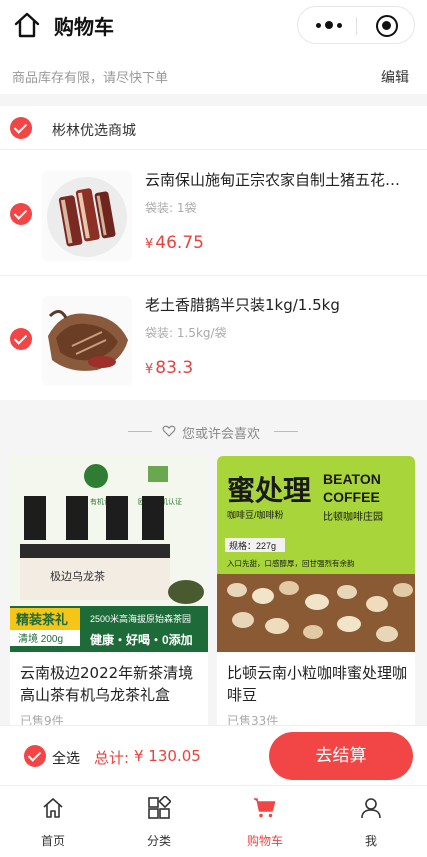  Describe the element at coordinates (159, 821) in the screenshot. I see `tab-category: 分类` at that location.